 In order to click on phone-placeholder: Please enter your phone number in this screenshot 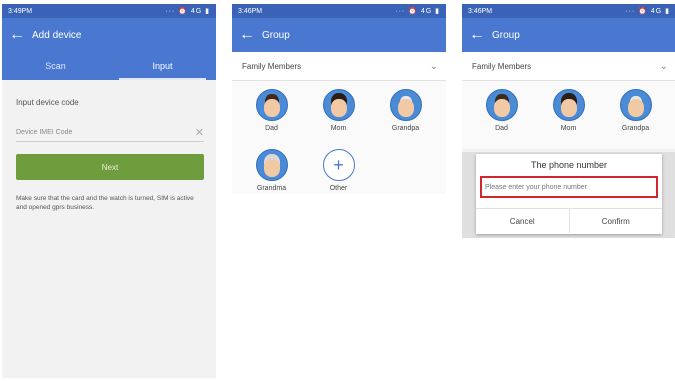, I will do `click(536, 187)`.